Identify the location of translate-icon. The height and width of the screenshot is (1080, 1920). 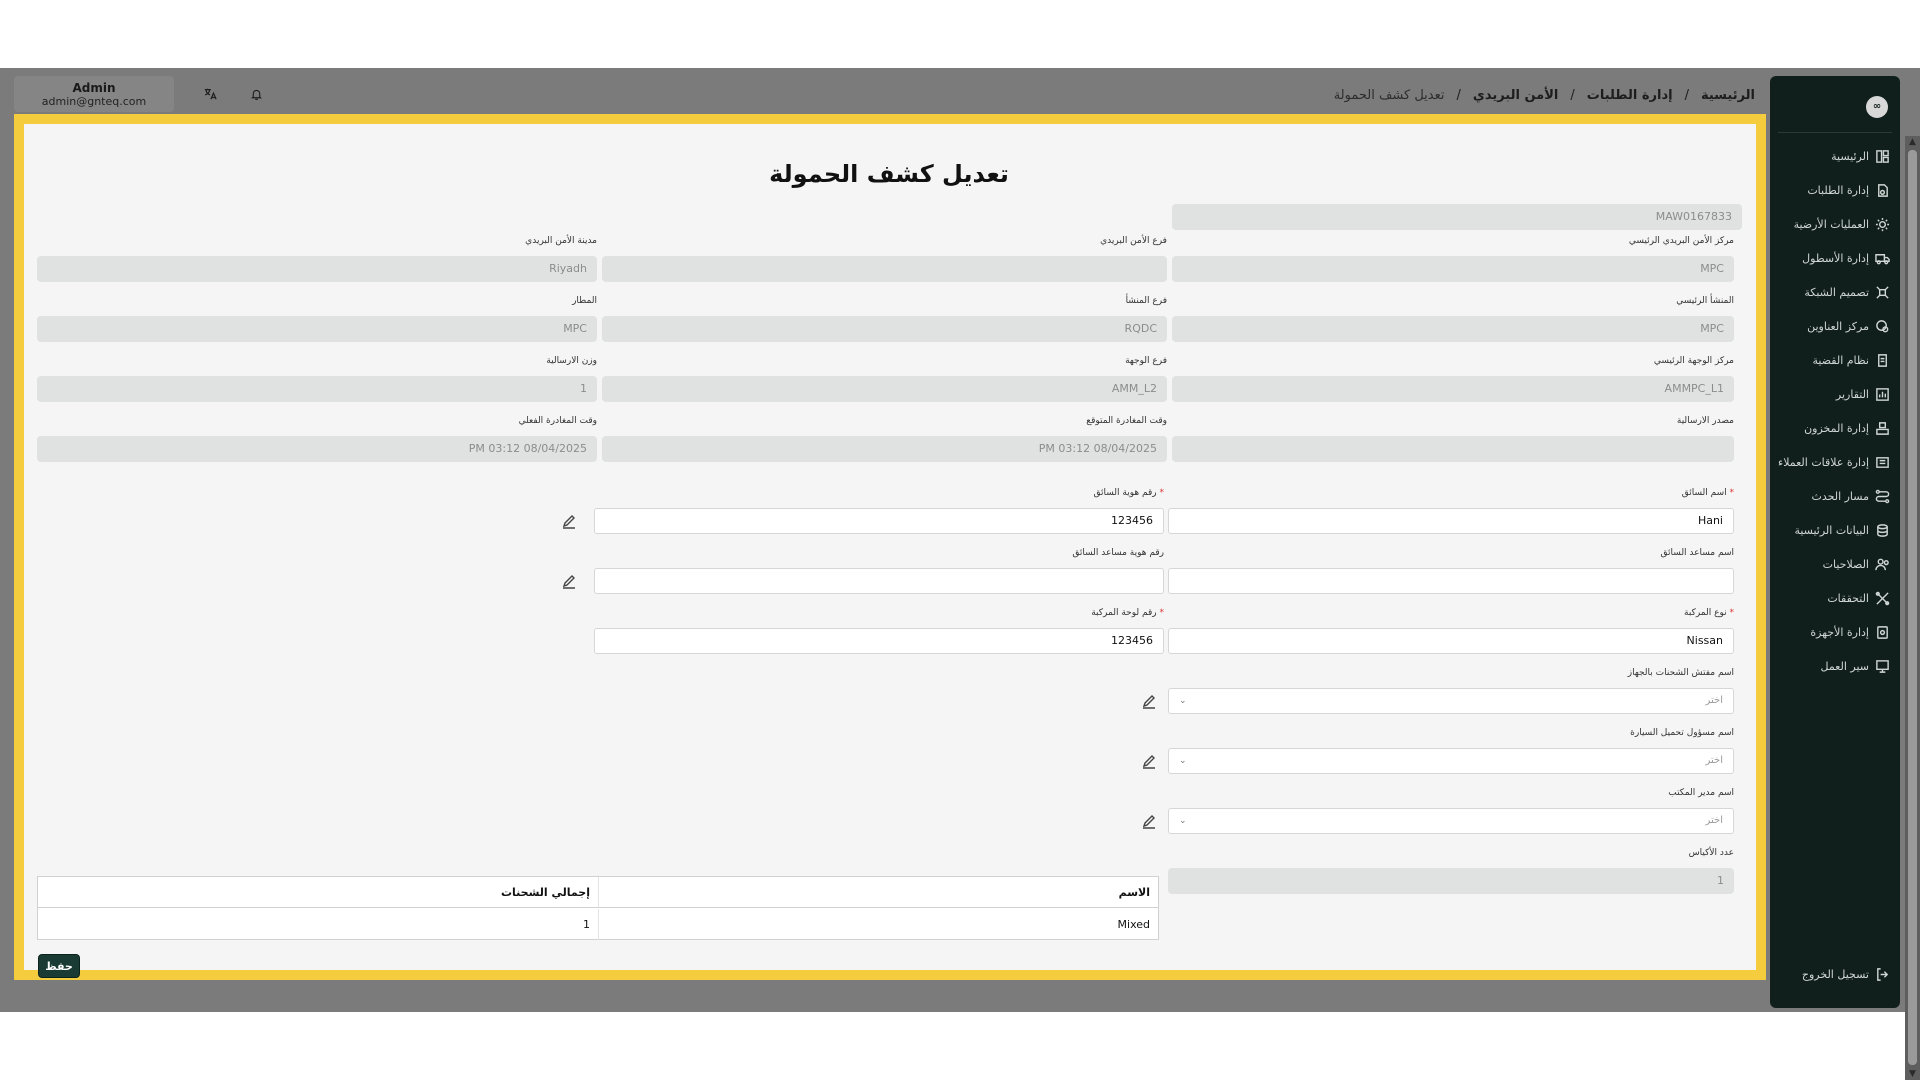
(210, 94).